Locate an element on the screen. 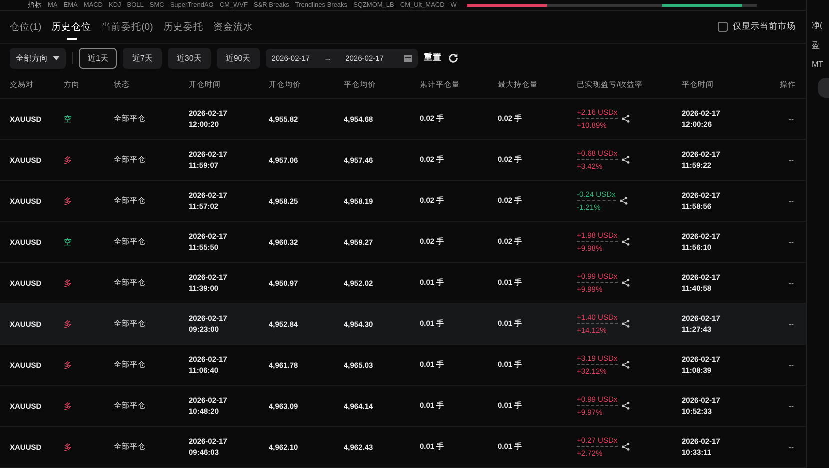 This screenshot has width=829, height=468. range-button: 近90天 is located at coordinates (238, 58).